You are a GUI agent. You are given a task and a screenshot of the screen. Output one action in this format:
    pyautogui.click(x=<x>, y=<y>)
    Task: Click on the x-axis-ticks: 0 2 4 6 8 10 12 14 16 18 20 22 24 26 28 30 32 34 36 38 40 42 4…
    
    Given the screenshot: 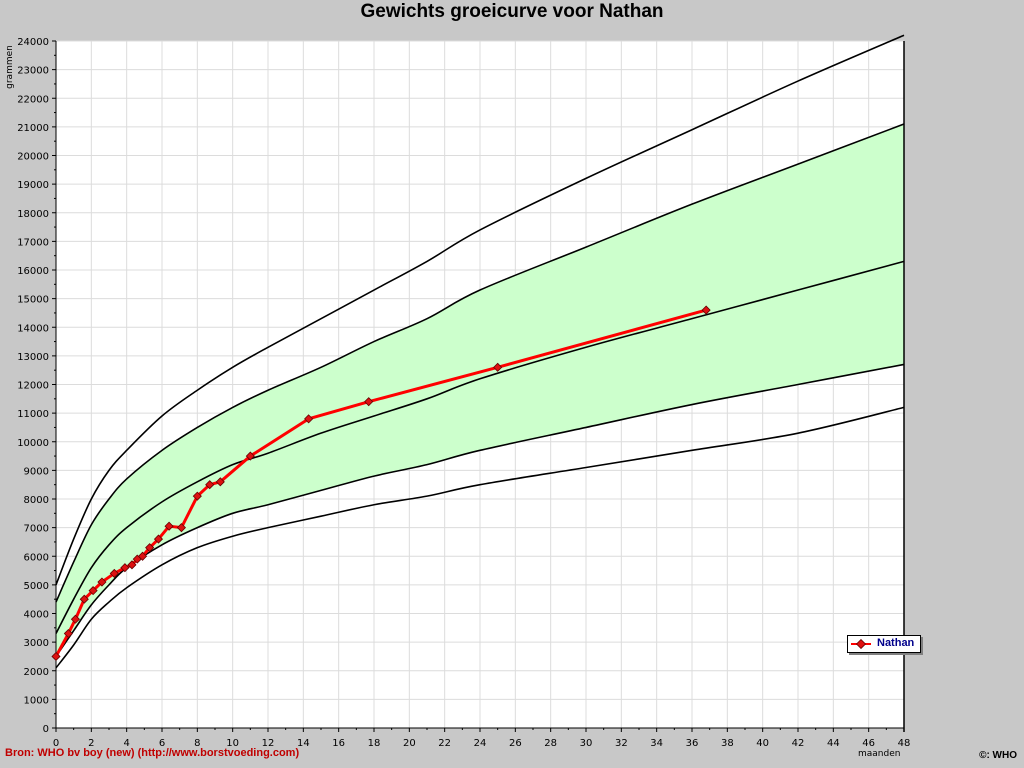 What is the action you would take?
    pyautogui.click(x=482, y=738)
    